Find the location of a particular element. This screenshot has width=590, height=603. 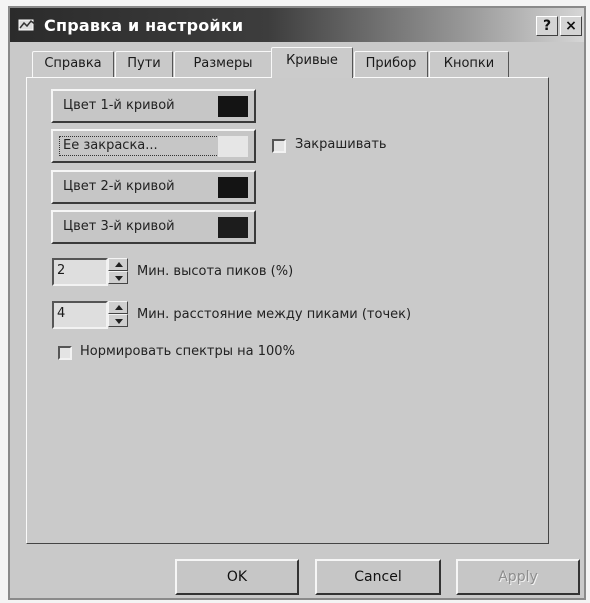

curve1-color-button: Цвет 1-й кривой is located at coordinates (153, 106).